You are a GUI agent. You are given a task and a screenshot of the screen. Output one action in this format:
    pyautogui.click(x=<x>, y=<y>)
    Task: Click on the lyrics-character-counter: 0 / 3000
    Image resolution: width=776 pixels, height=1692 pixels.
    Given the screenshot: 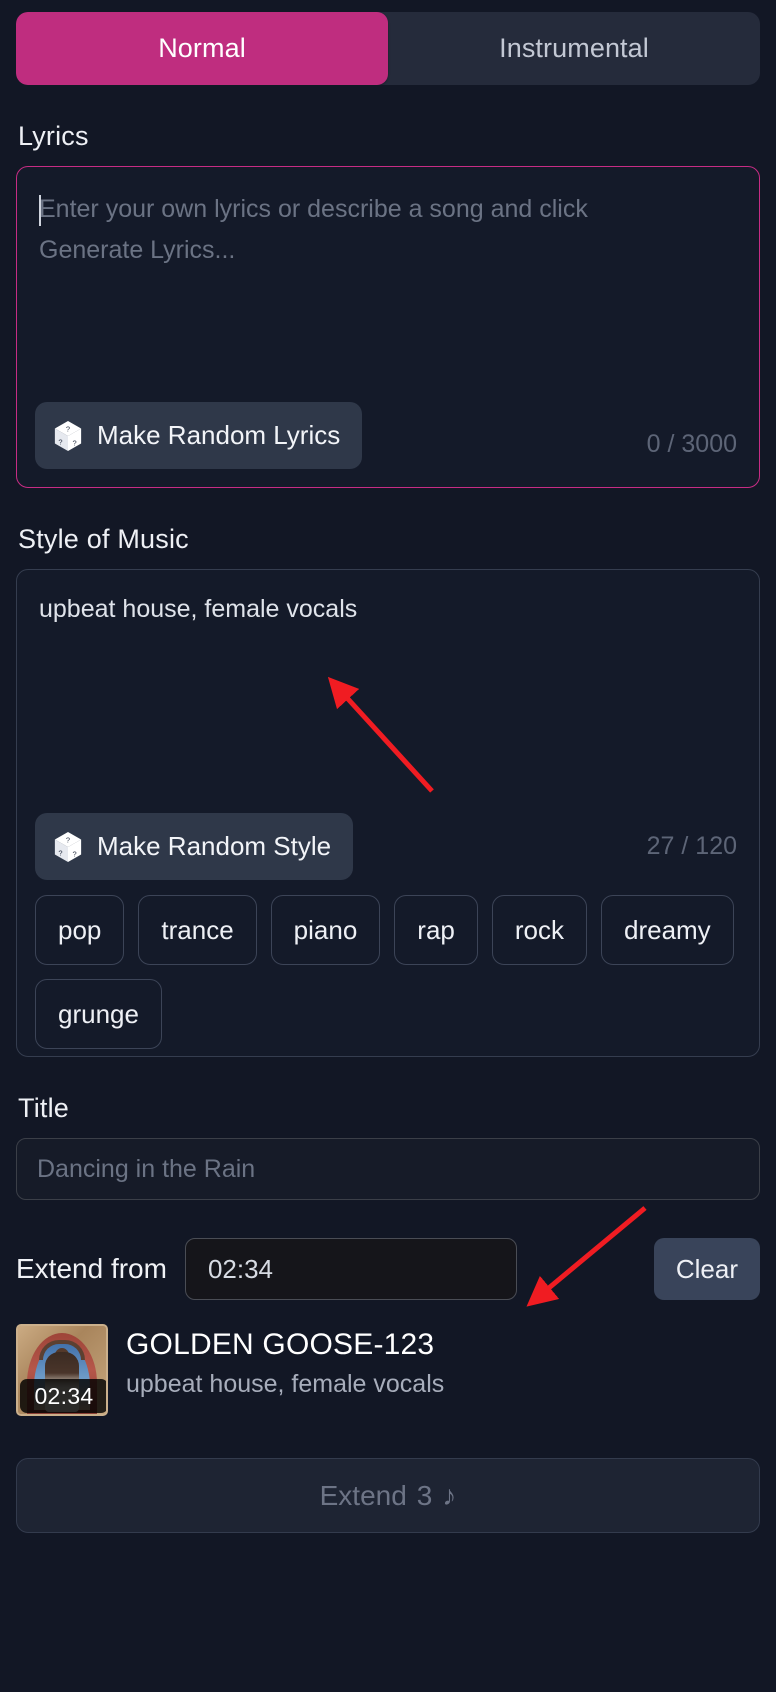 What is the action you would take?
    pyautogui.click(x=691, y=444)
    